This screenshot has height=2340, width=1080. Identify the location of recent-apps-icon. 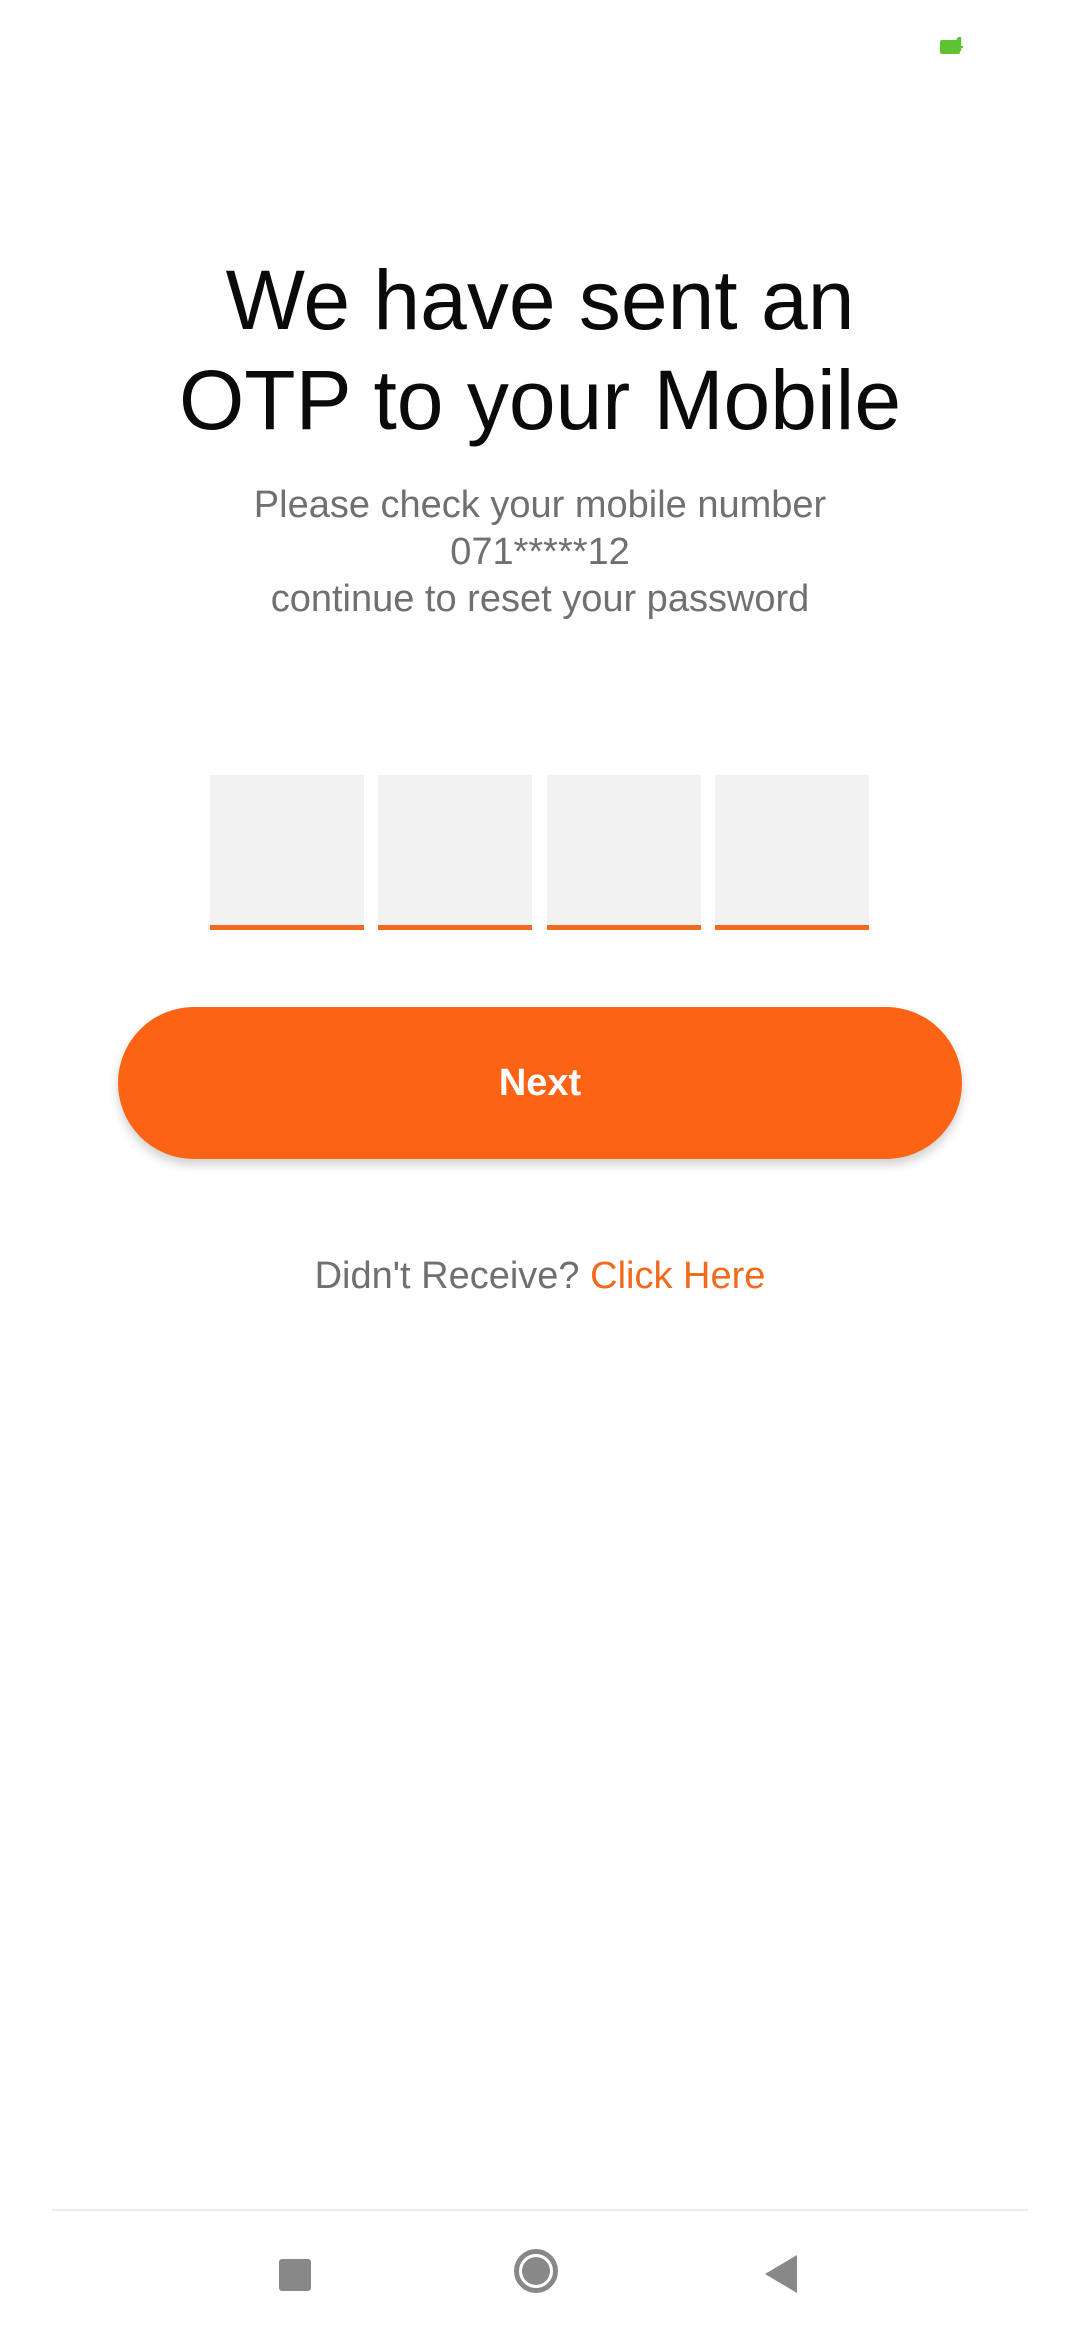
(295, 2275).